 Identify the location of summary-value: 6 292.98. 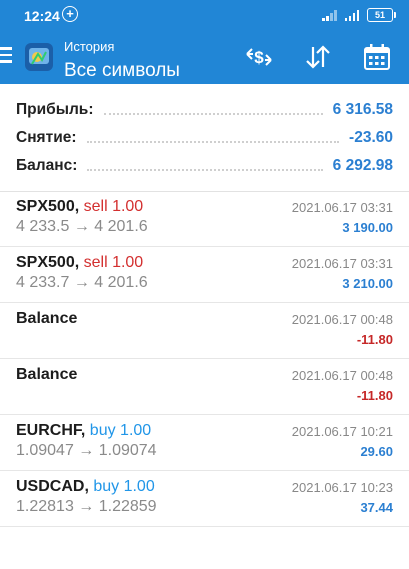
(362, 165).